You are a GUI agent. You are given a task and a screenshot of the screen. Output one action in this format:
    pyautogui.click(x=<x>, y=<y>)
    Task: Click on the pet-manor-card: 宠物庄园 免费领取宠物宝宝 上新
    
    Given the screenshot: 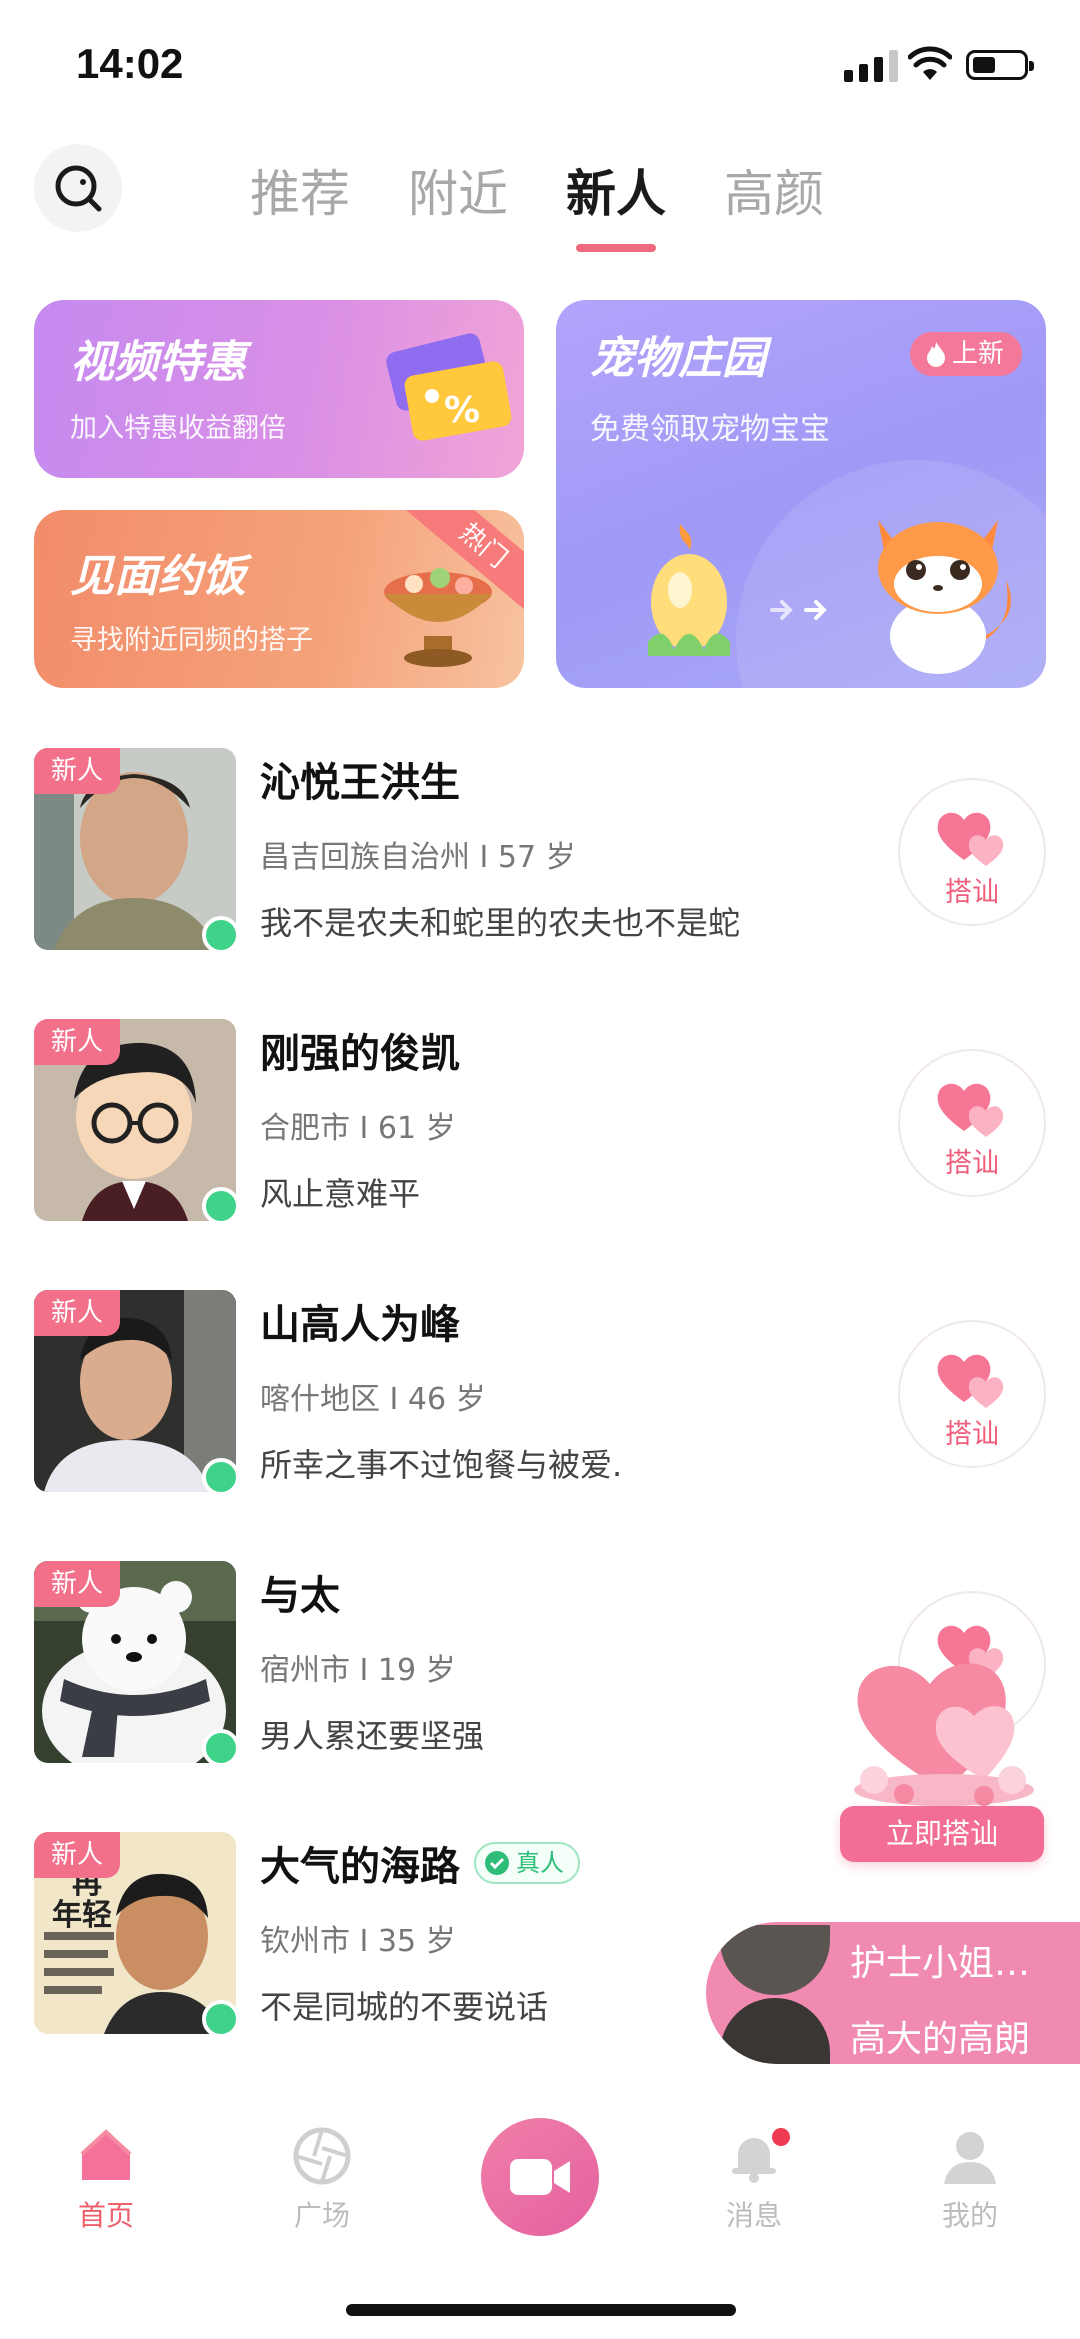 What is the action you would take?
    pyautogui.click(x=801, y=494)
    